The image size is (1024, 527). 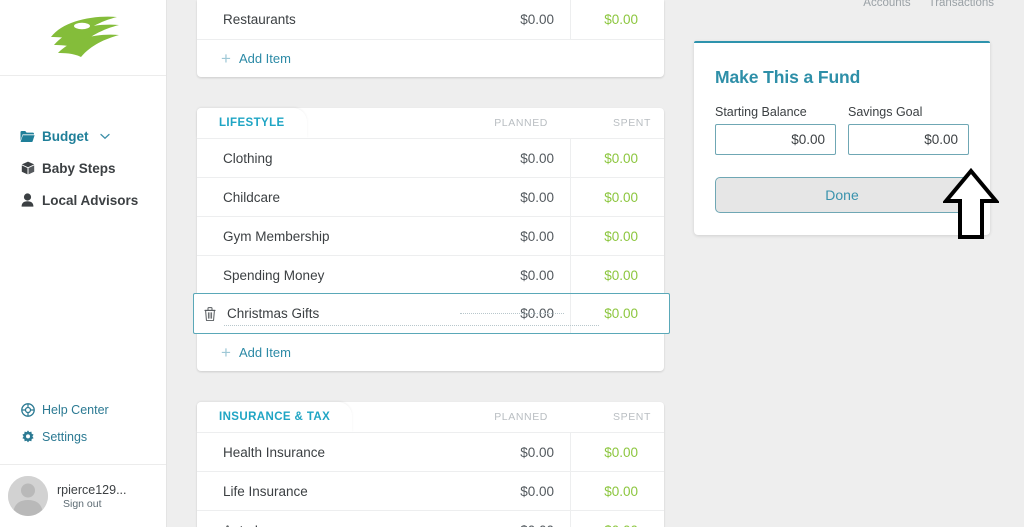 What do you see at coordinates (430, 123) in the screenshot?
I see `group-header: LIFESTYLE PLANNED SPENT` at bounding box center [430, 123].